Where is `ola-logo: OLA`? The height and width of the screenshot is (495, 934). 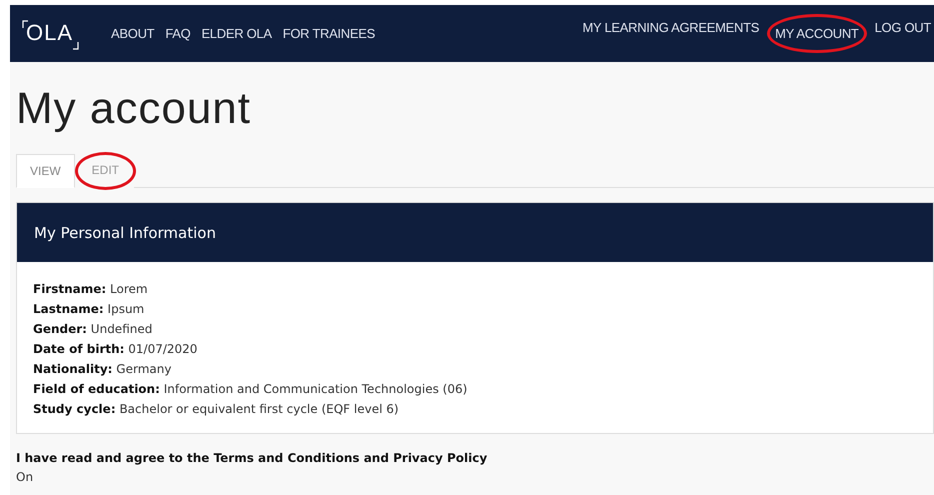
ola-logo: OLA is located at coordinates (50, 34).